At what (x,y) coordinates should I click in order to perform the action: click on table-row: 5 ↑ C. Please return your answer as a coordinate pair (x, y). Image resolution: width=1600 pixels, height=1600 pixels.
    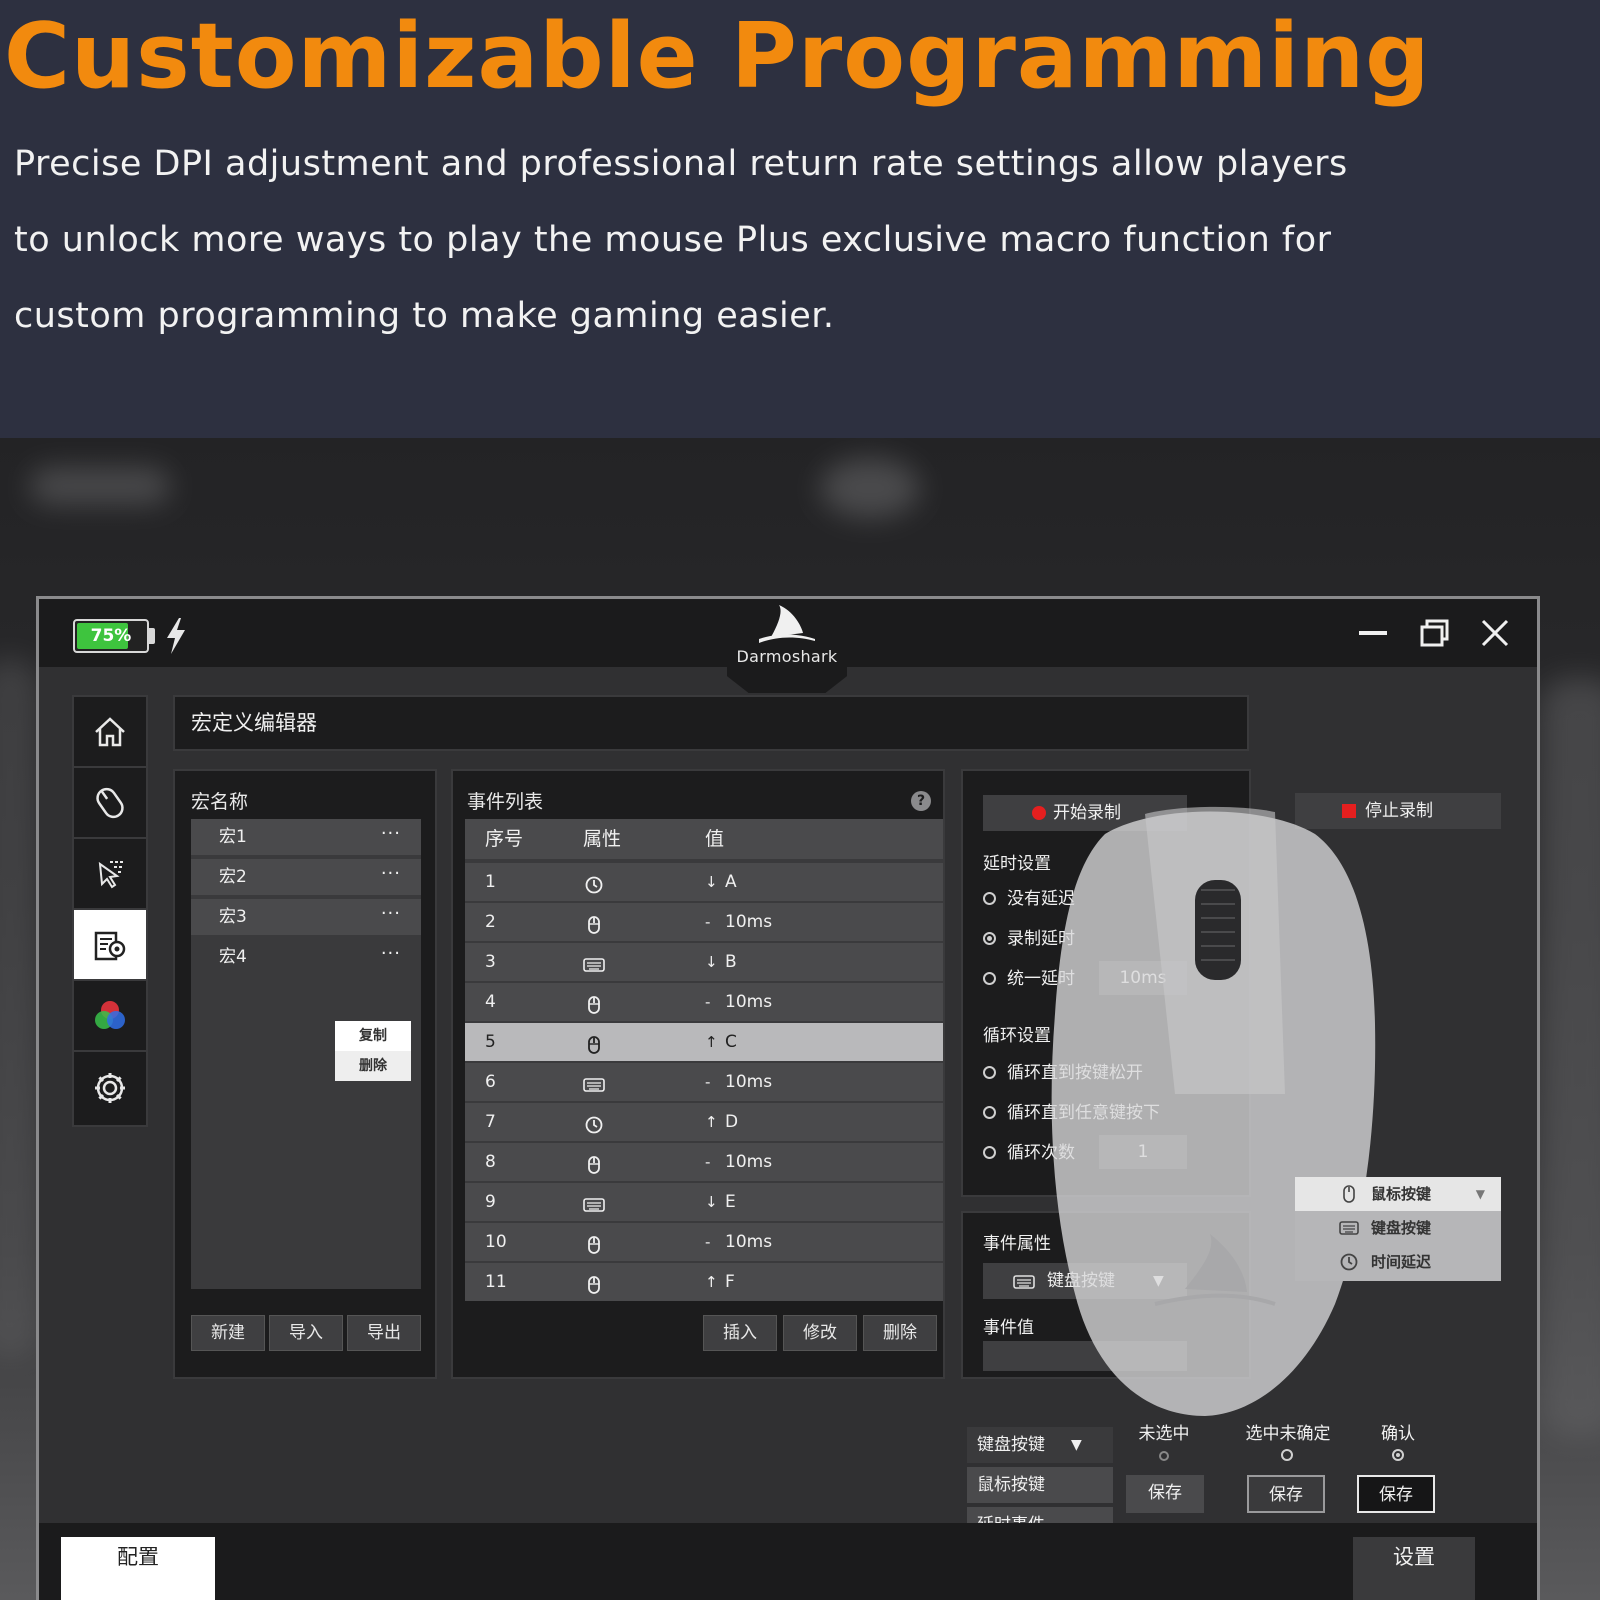
    Looking at the image, I should click on (704, 1042).